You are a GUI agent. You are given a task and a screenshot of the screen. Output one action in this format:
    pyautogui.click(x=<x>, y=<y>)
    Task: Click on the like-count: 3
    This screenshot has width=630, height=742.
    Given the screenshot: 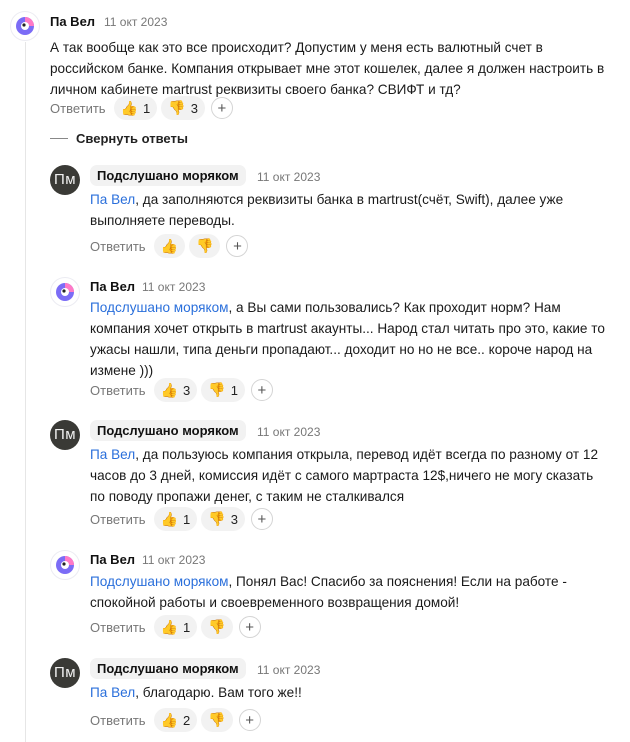 What is the action you would take?
    pyautogui.click(x=187, y=390)
    